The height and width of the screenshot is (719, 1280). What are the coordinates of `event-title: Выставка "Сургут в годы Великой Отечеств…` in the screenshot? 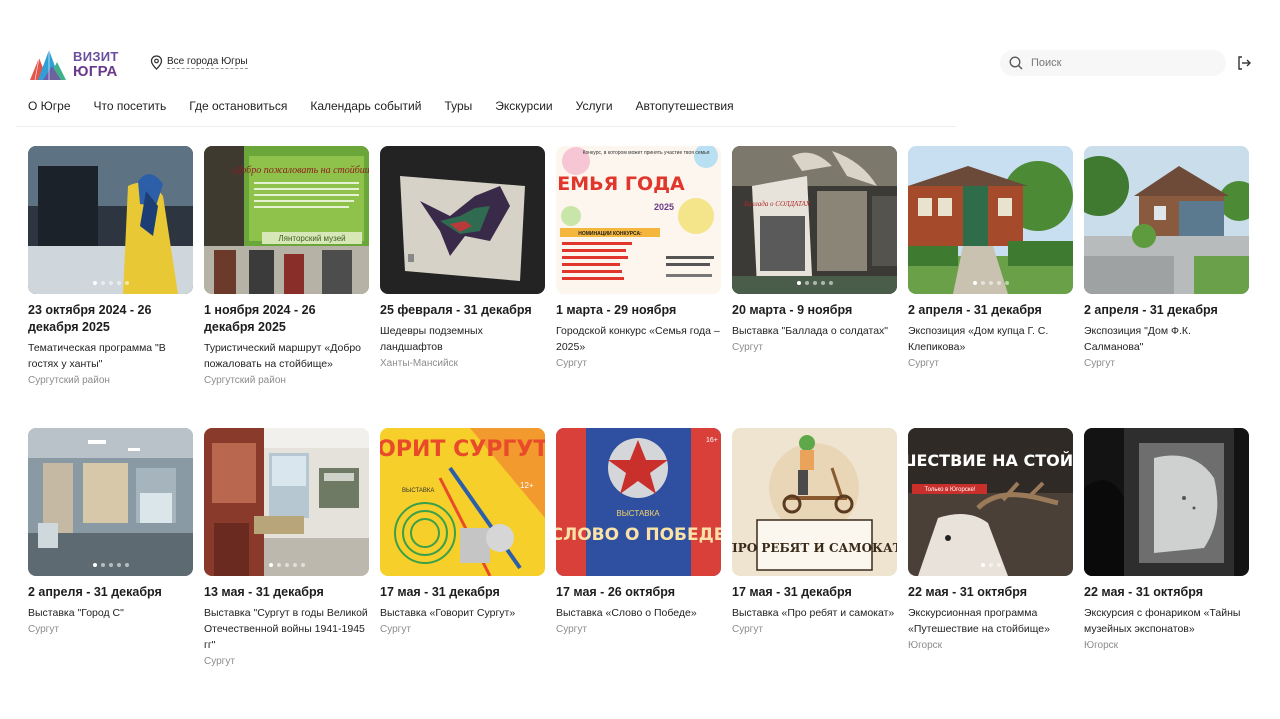 It's located at (286, 629).